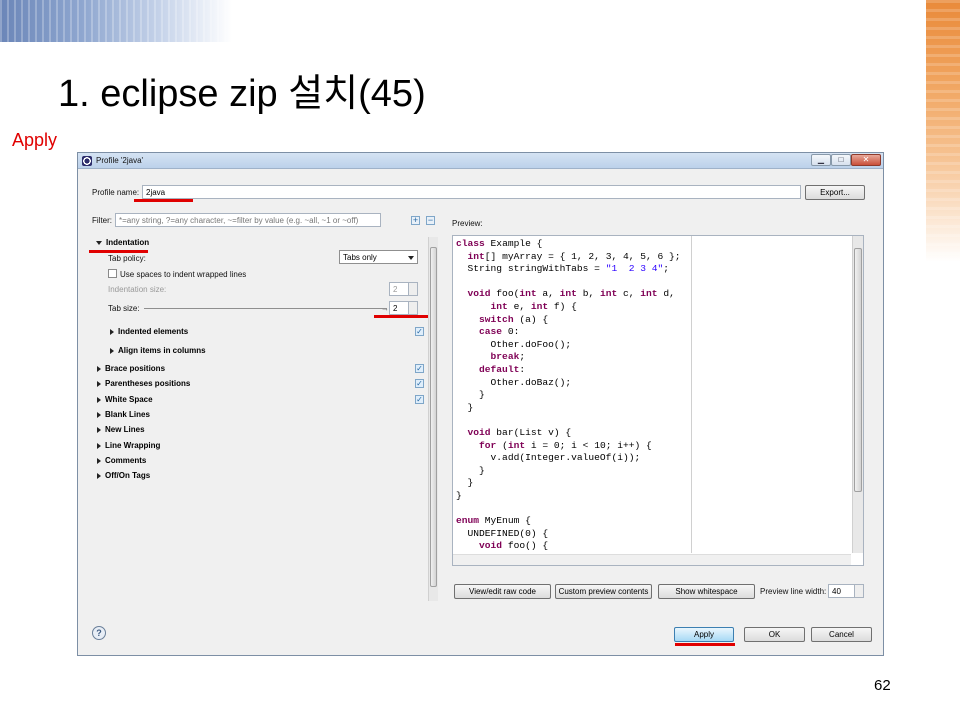 The image size is (960, 720). I want to click on indented-elements-label: Indented elements, so click(153, 331).